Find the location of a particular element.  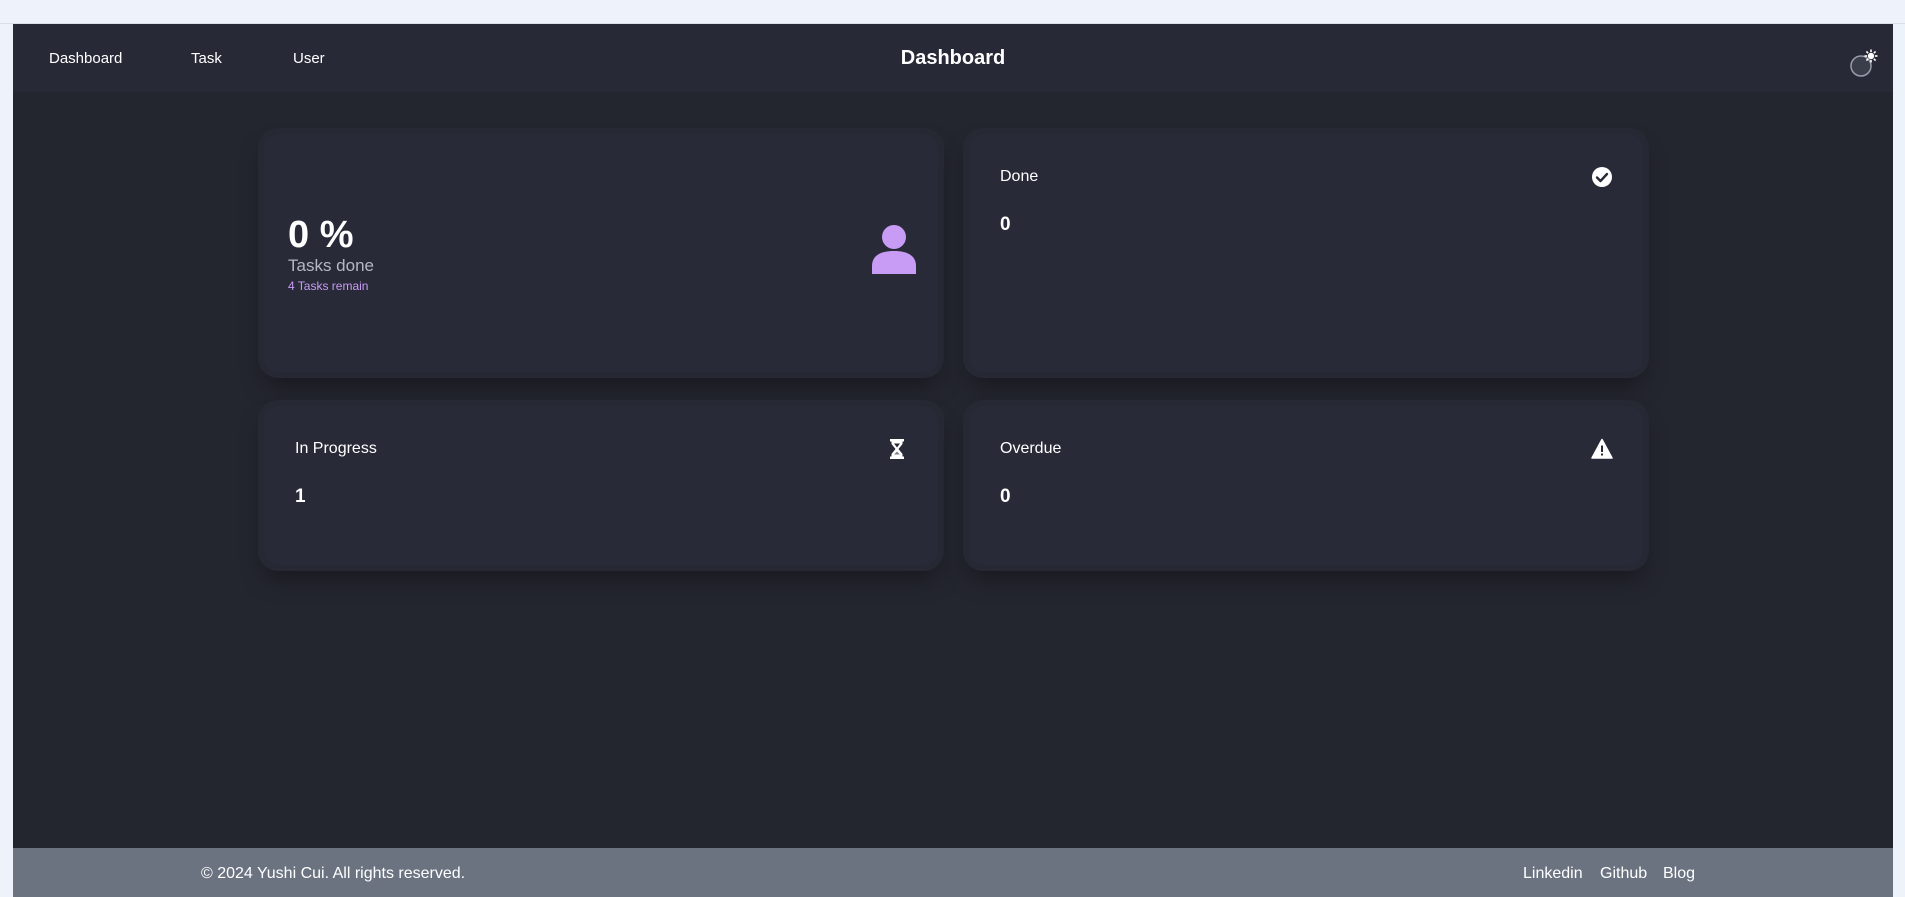

in-progress-card-title: In Progress is located at coordinates (336, 448).